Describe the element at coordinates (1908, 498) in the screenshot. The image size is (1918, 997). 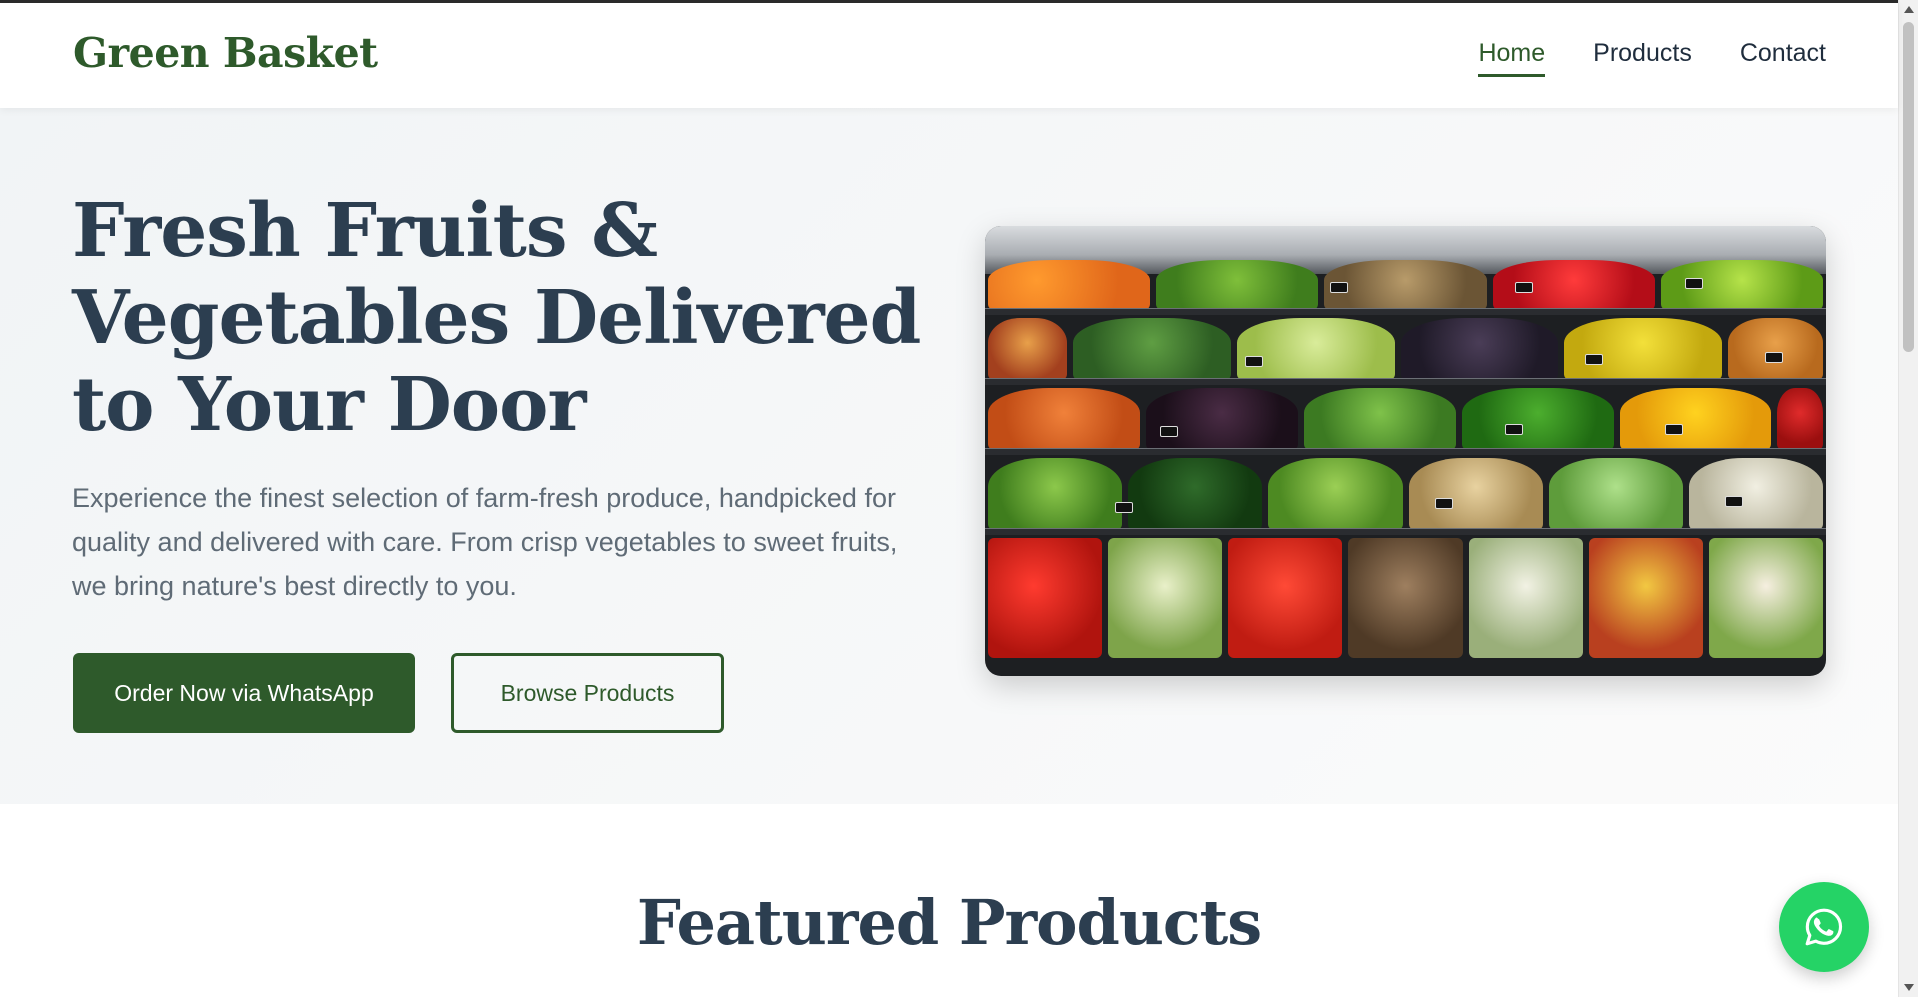
I see `page-scrollbar` at that location.